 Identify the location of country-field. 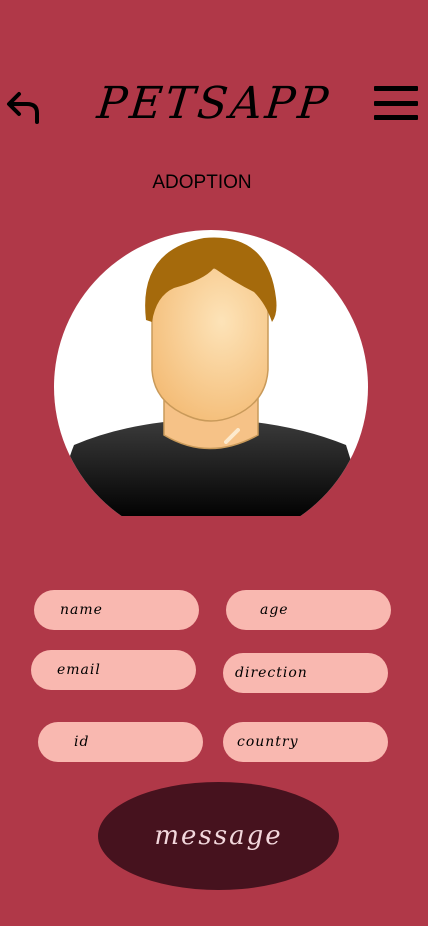
(305, 742).